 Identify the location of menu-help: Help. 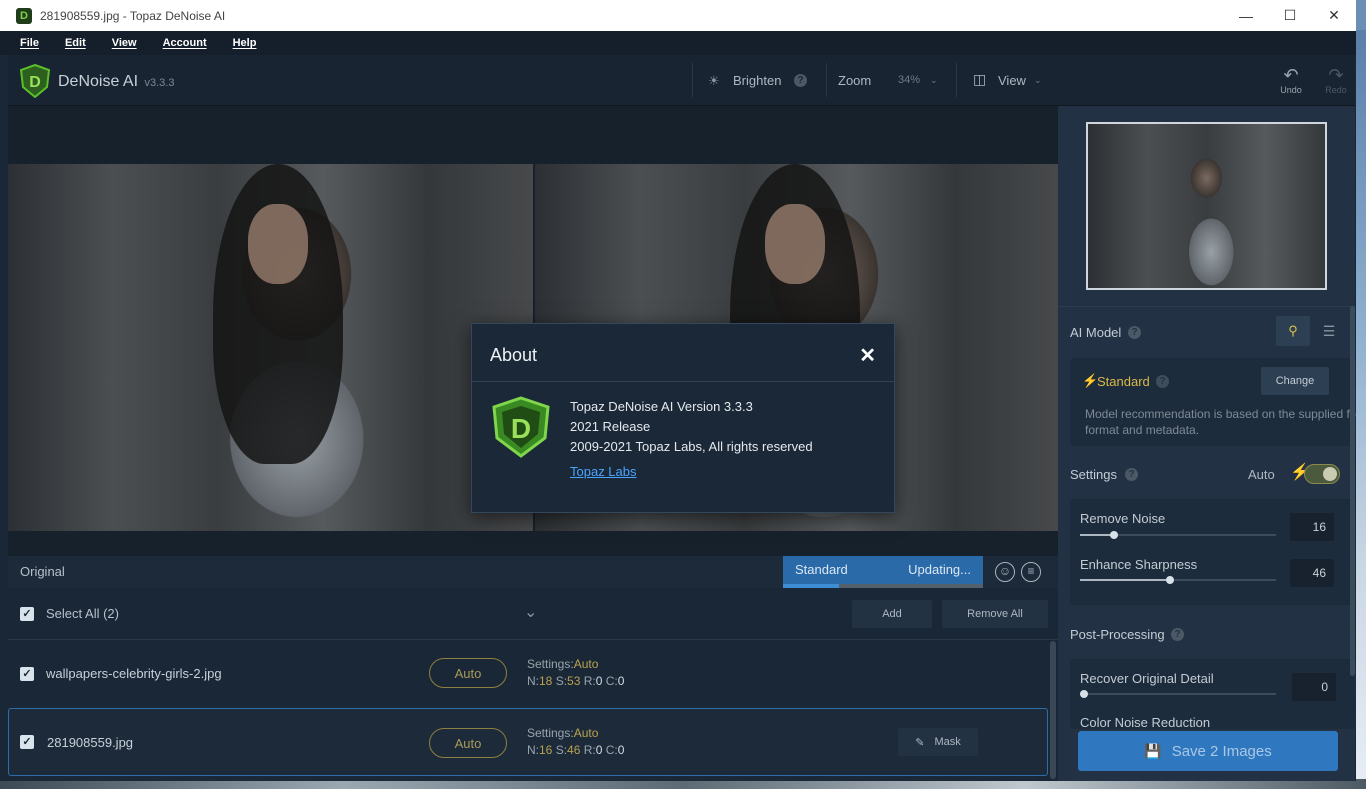
(245, 43).